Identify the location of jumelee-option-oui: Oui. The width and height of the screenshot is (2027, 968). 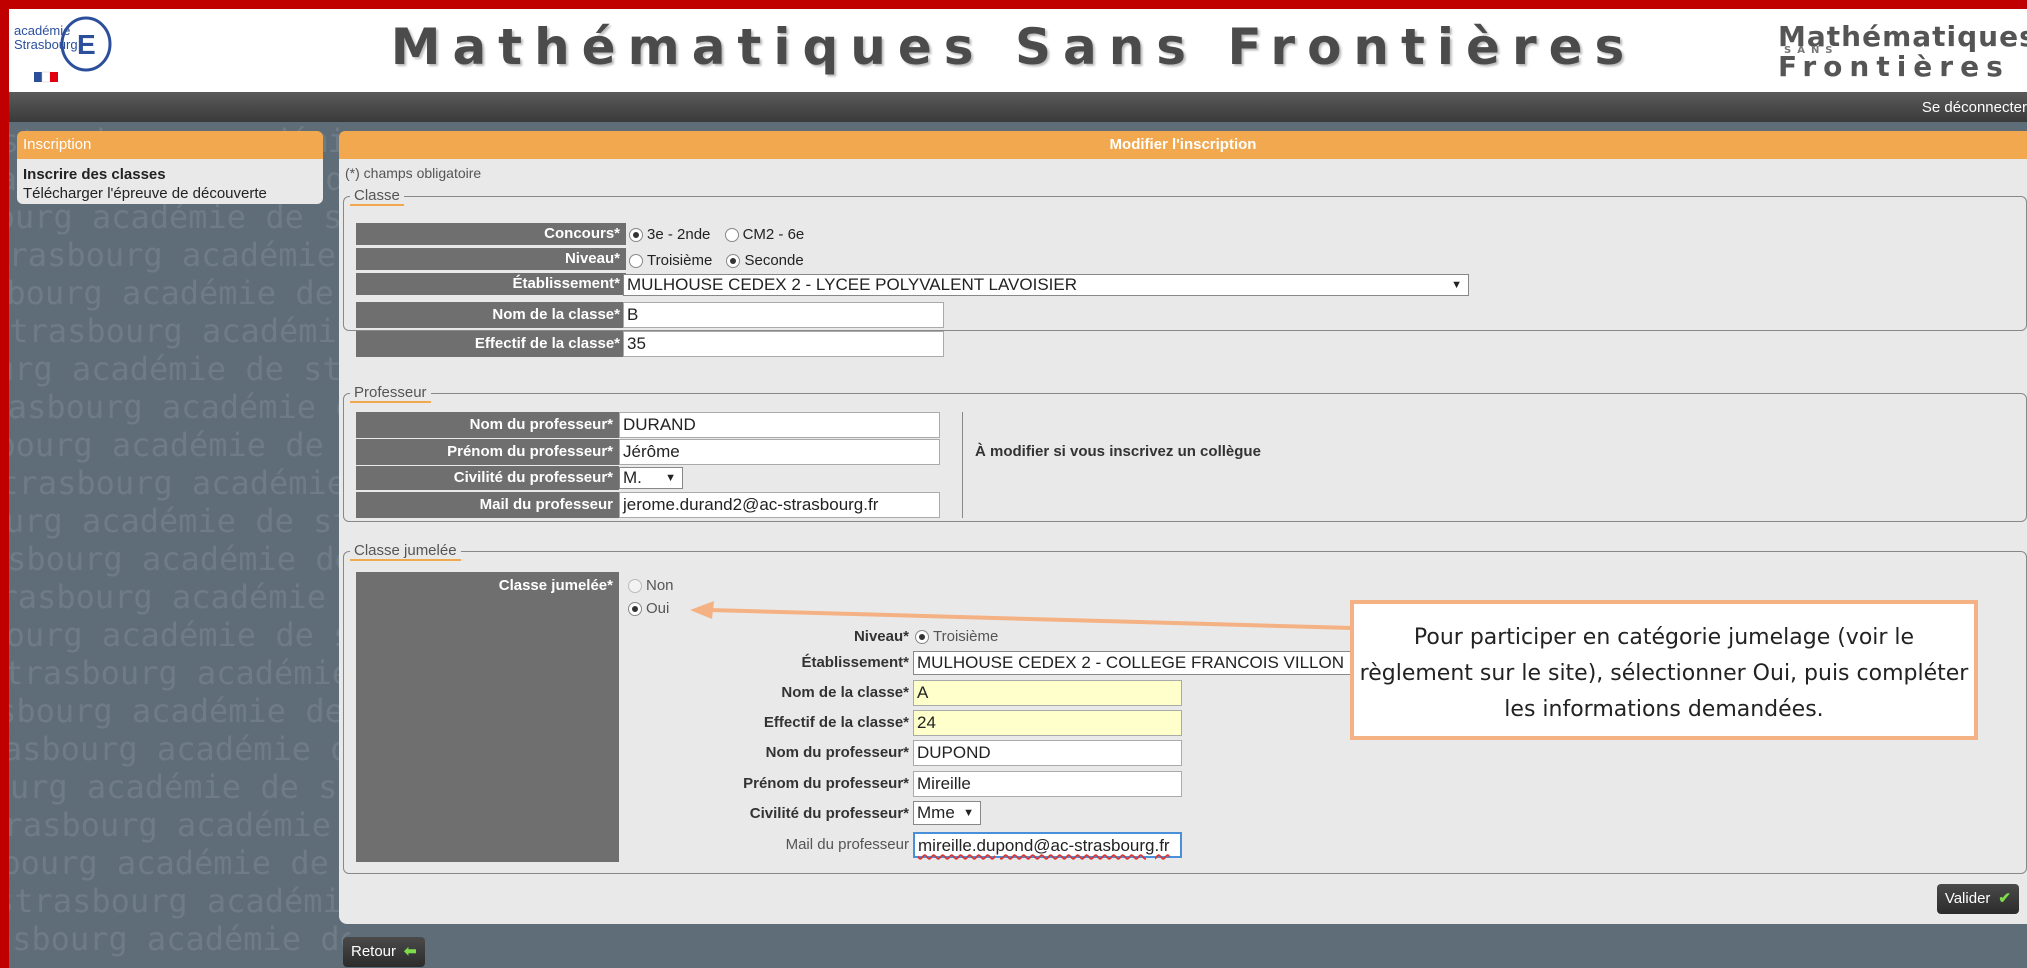
(648, 608).